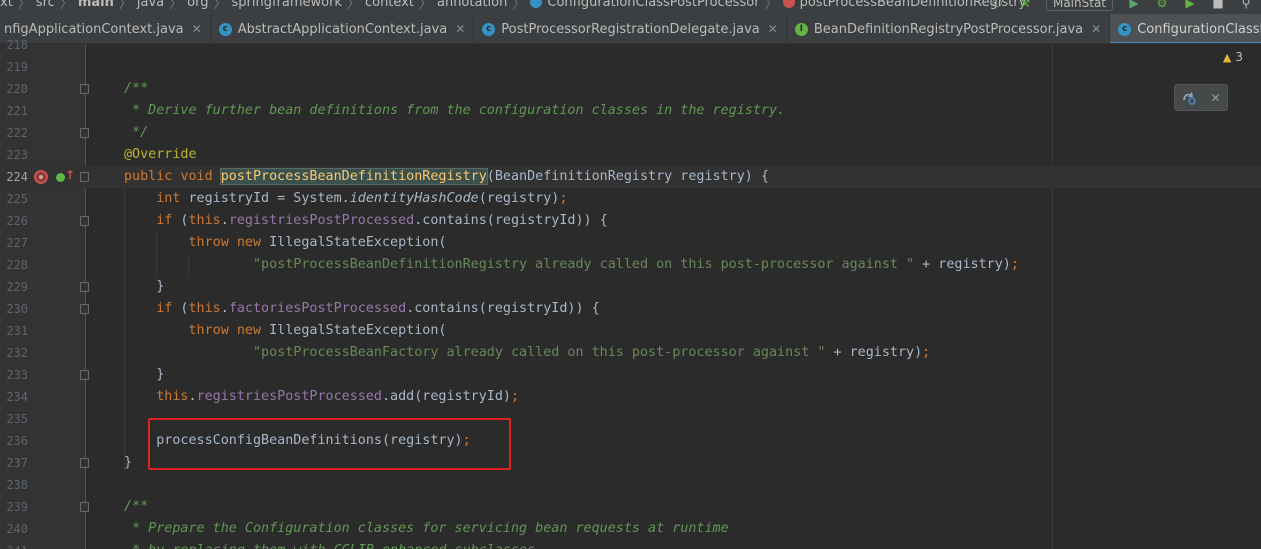 This screenshot has width=1261, height=549. Describe the element at coordinates (630, 133) in the screenshot. I see `code-line: 222 */` at that location.